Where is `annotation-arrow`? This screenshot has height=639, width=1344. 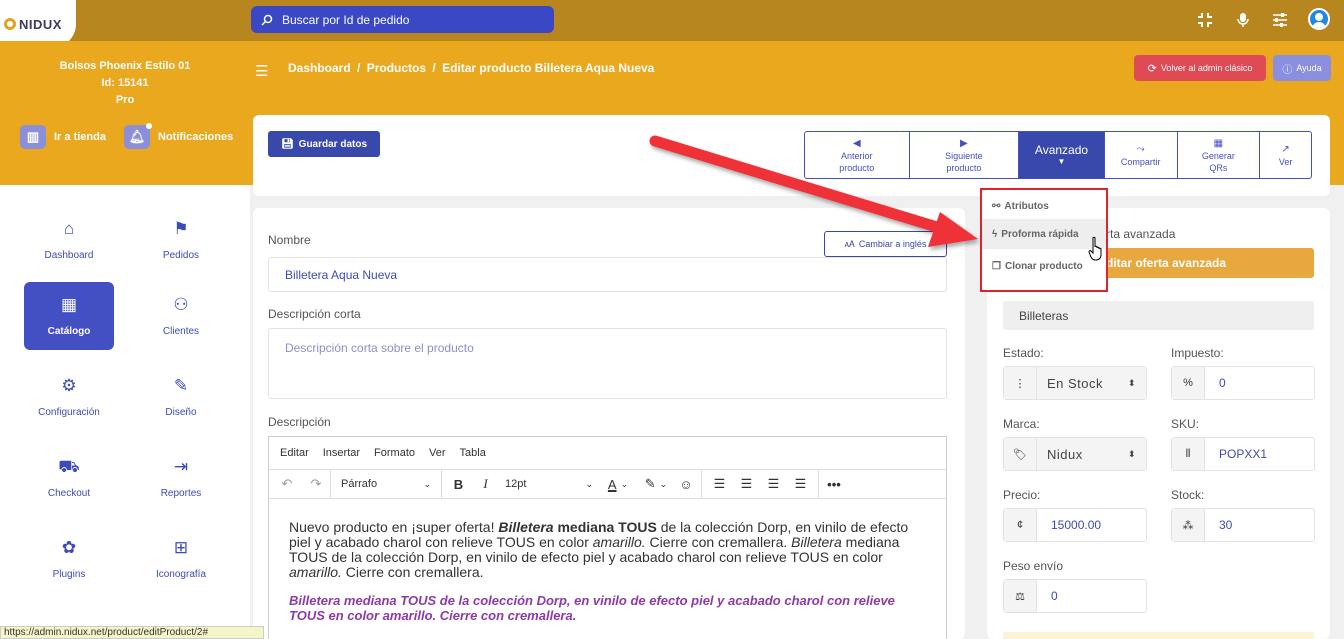 annotation-arrow is located at coordinates (813, 191).